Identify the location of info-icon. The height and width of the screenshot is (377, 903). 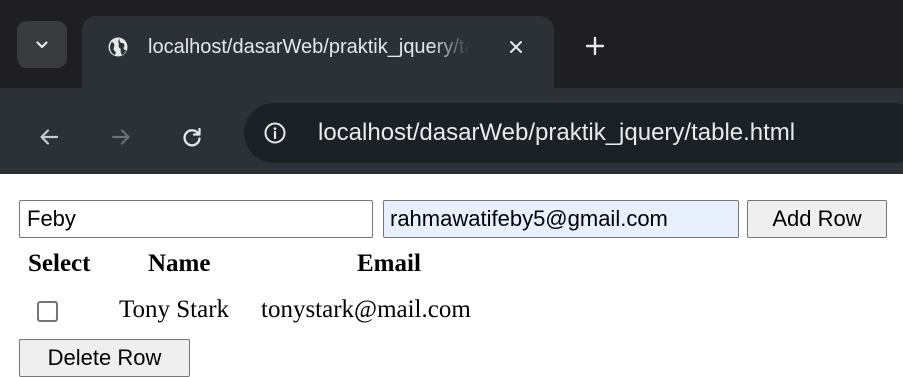
(275, 133).